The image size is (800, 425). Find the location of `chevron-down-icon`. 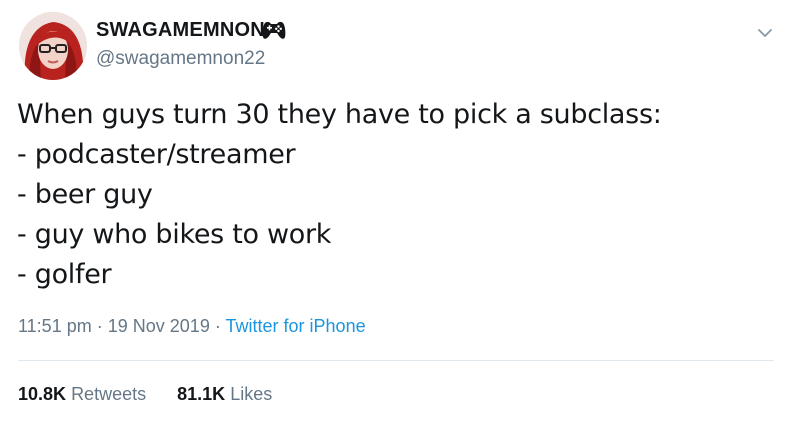

chevron-down-icon is located at coordinates (765, 33).